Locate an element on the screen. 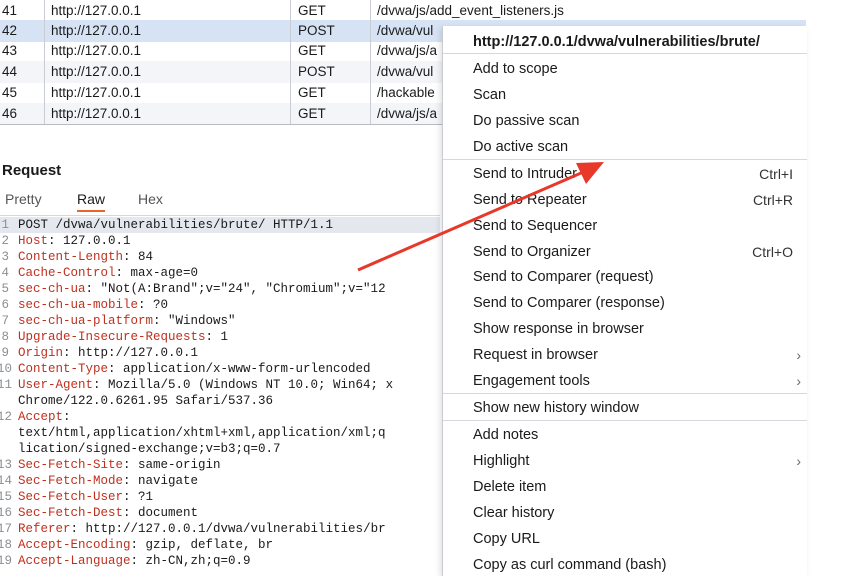 This screenshot has height=576, width=844. line-content: Host: 127.0.0.1 is located at coordinates (74, 241).